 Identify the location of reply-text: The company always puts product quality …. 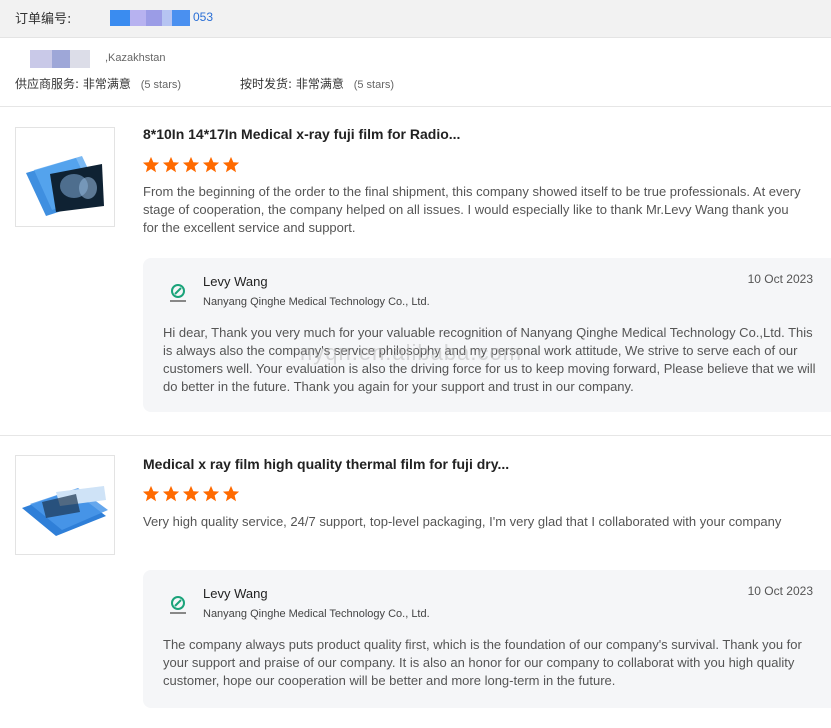
(482, 662).